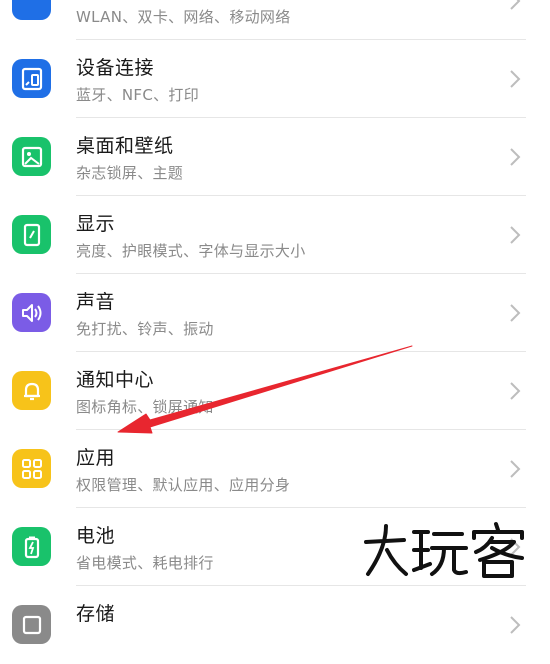 The width and height of the screenshot is (550, 664). I want to click on wallpaper-icon, so click(31, 156).